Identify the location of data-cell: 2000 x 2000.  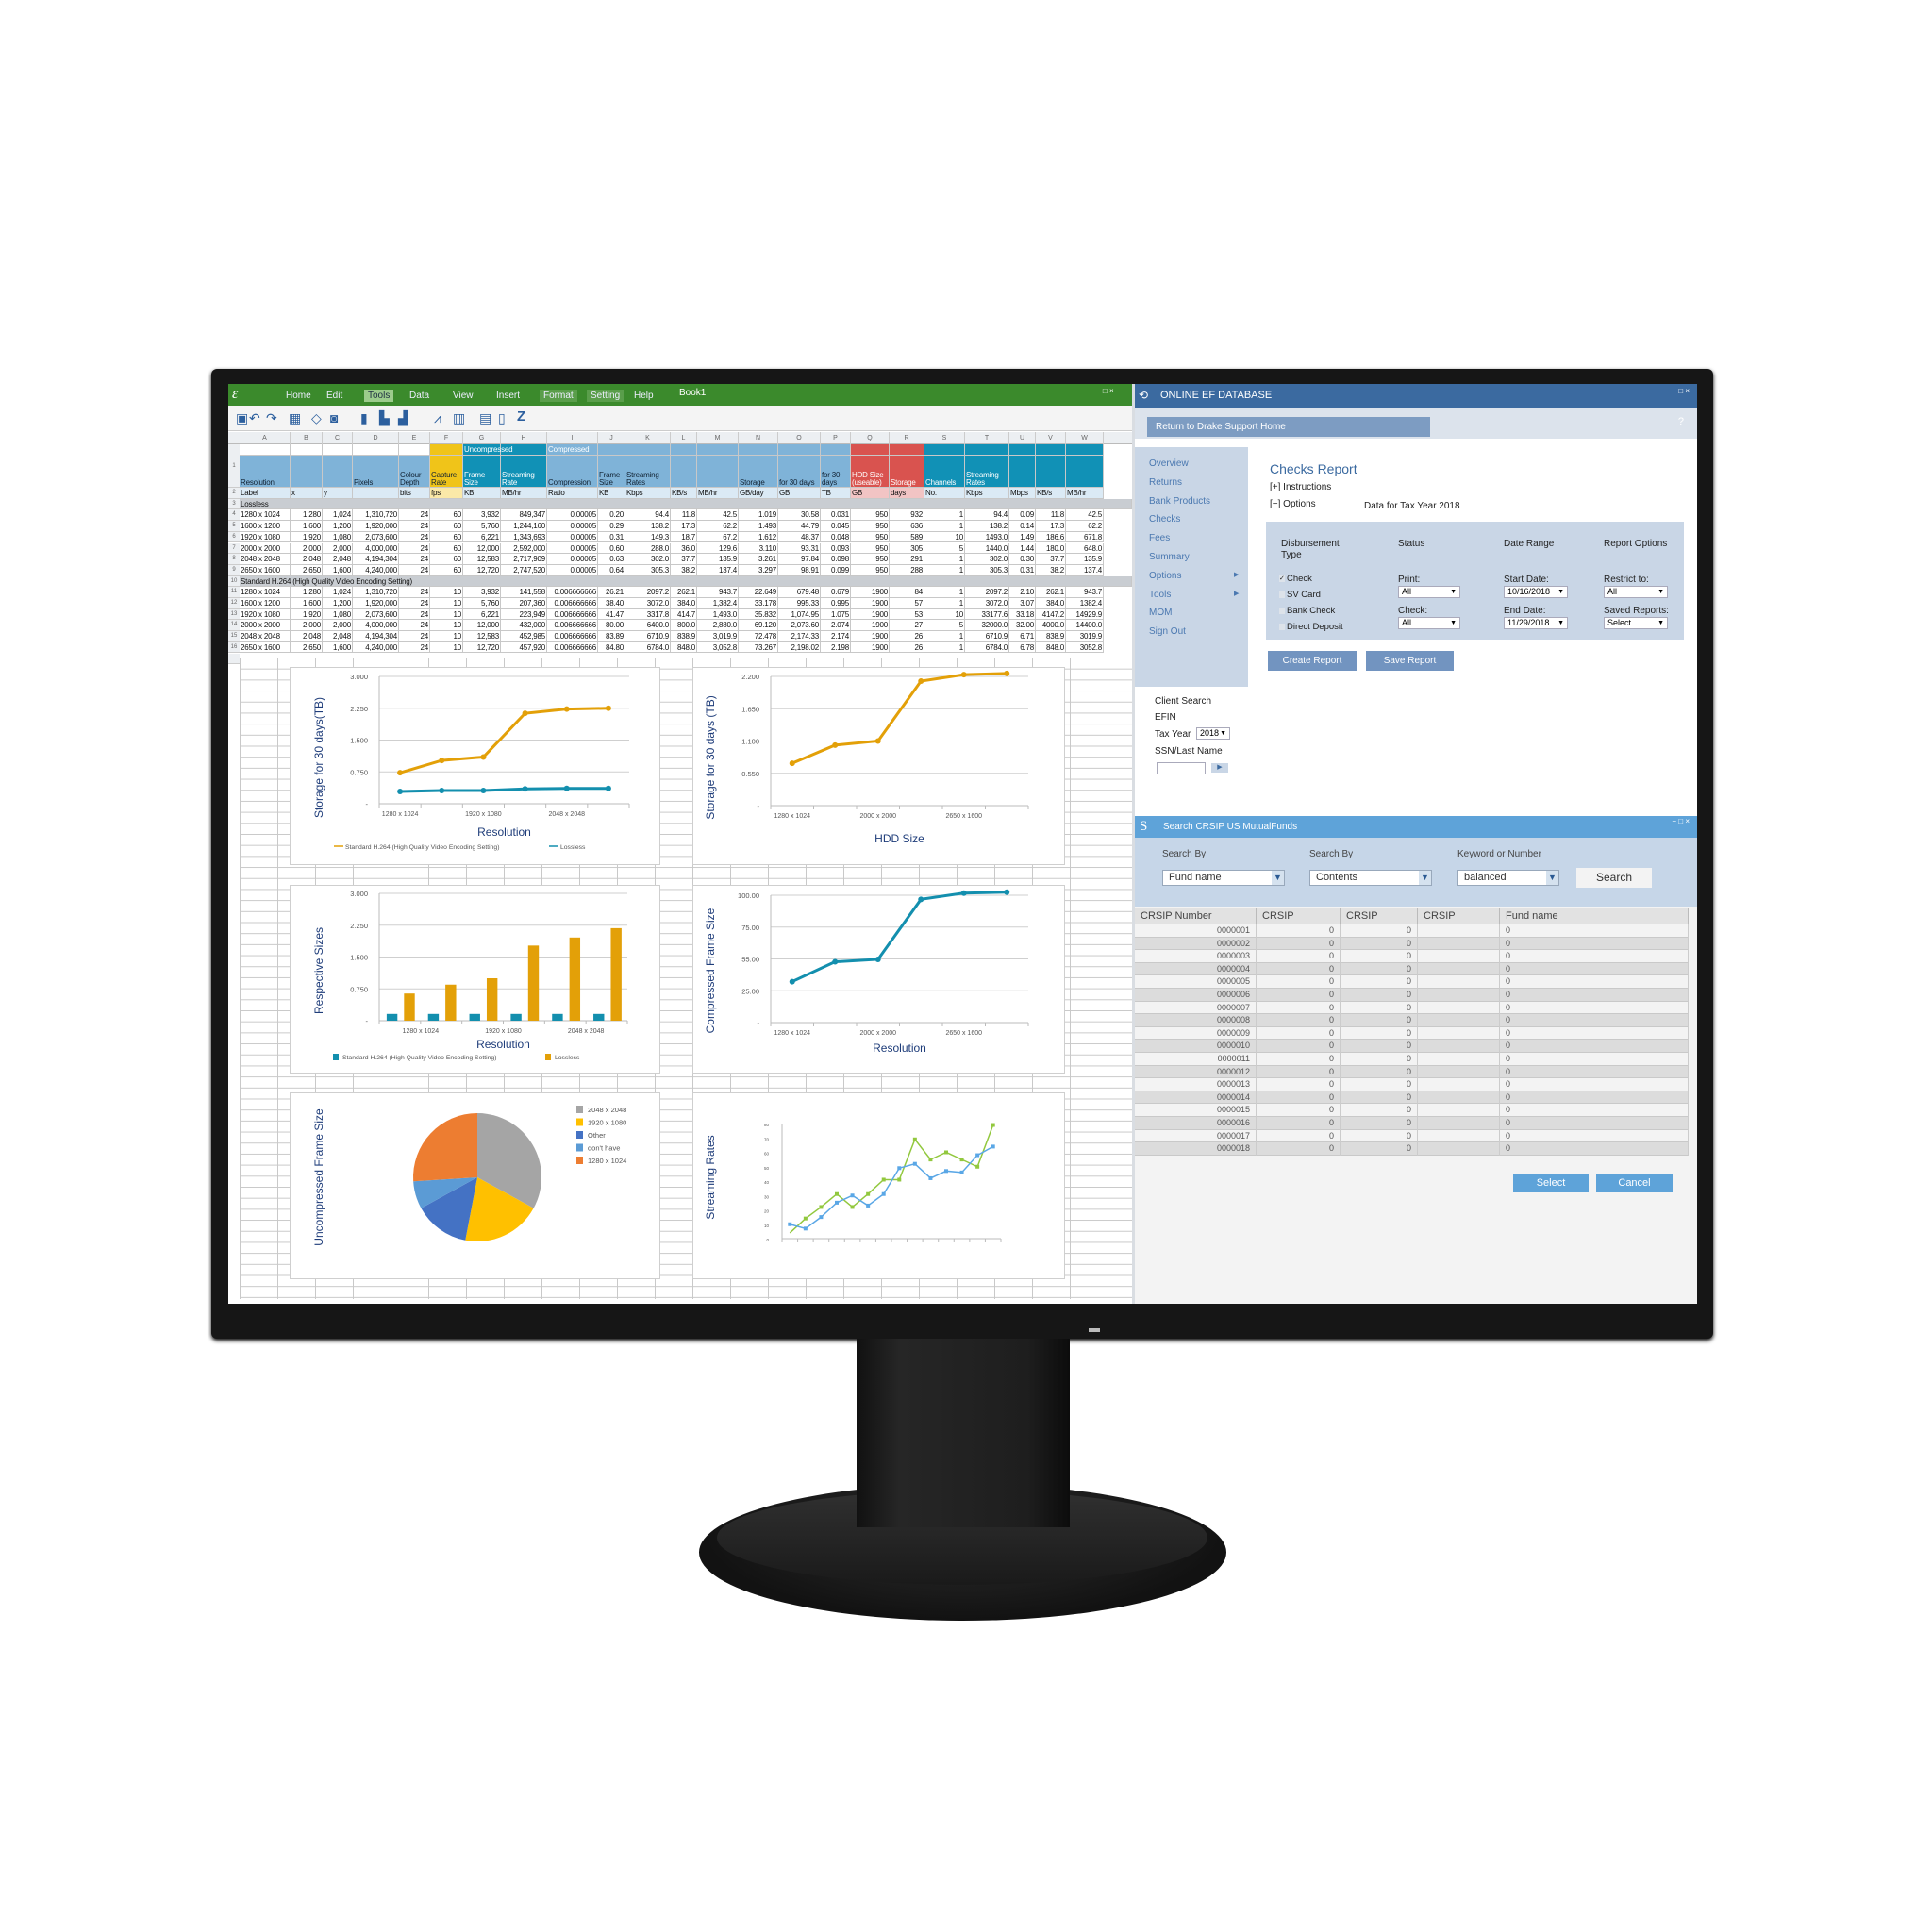
(266, 549).